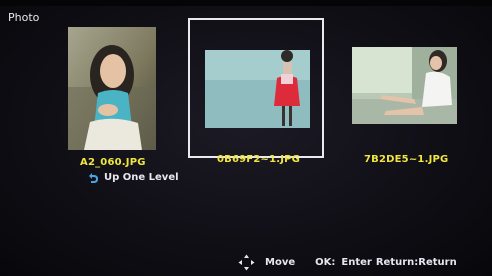  Describe the element at coordinates (93, 178) in the screenshot. I see `back-arrow-icon` at that location.